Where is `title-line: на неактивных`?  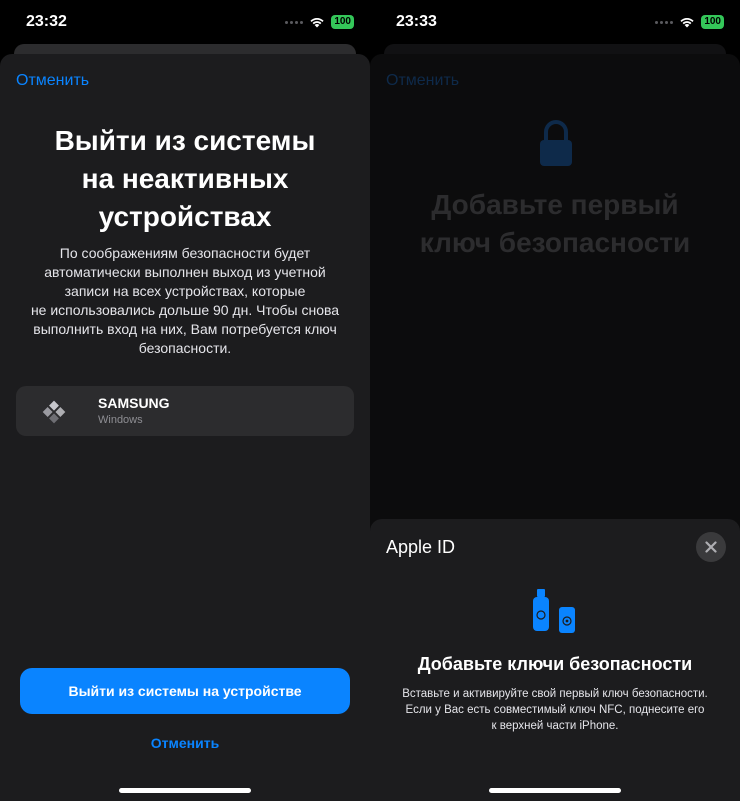 title-line: на неактивных is located at coordinates (185, 178).